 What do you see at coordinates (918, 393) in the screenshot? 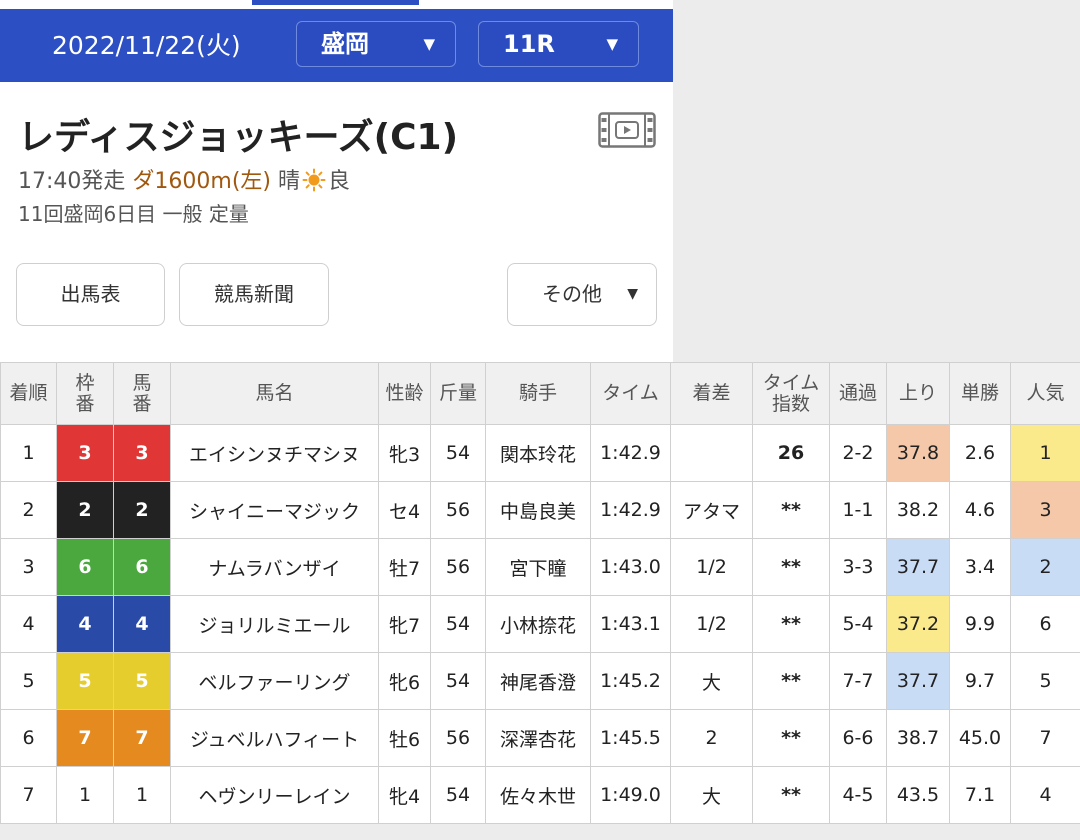
I see `header-last3f: 上り` at bounding box center [918, 393].